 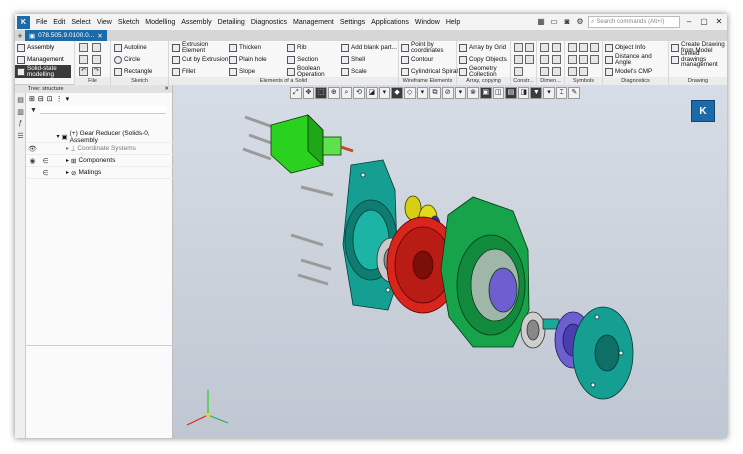 What do you see at coordinates (20, 136) in the screenshot?
I see `list-menu-icon: ☰` at bounding box center [20, 136].